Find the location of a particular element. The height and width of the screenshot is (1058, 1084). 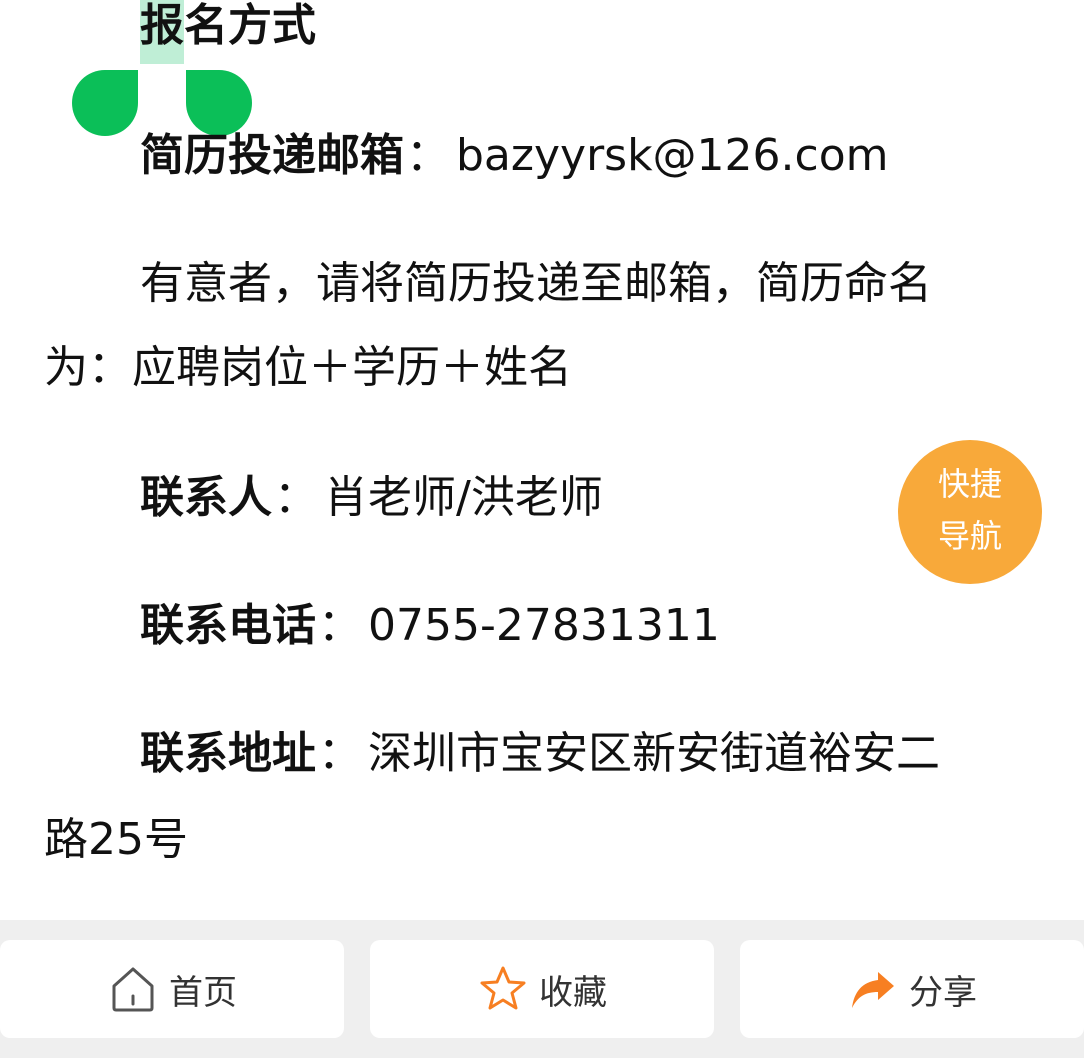

contact-line: 联系人： 肖老师/洪老师 is located at coordinates (371, 498).